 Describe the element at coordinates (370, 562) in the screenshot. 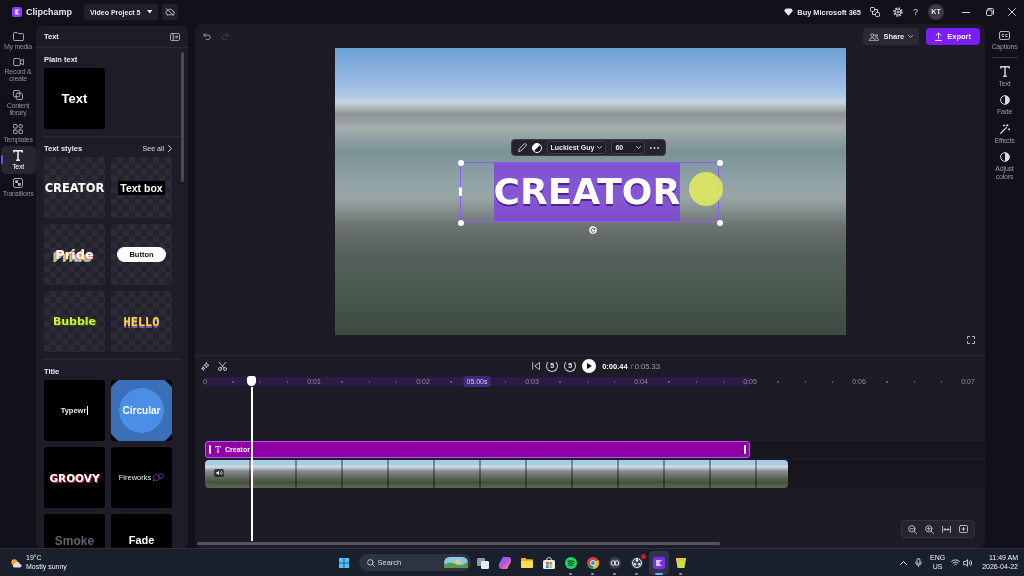

I see `search-icon` at that location.